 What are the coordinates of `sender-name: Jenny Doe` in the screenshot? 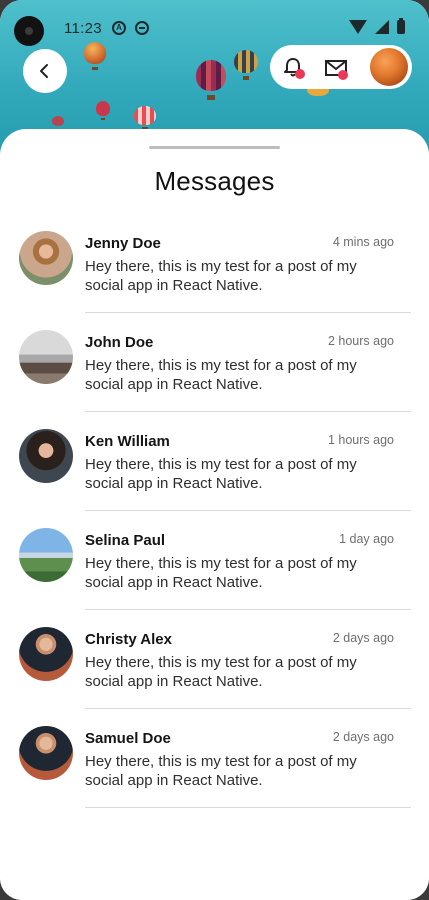 It's located at (123, 243).